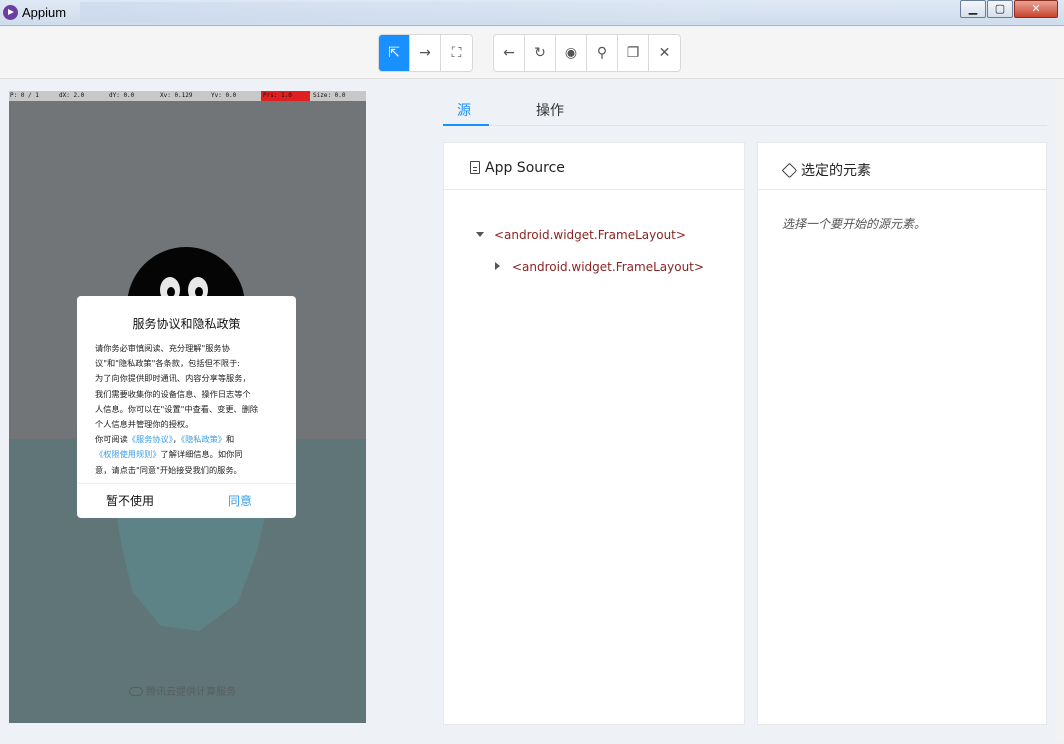  Describe the element at coordinates (466, 125) in the screenshot. I see `active-tab-indicator` at that location.